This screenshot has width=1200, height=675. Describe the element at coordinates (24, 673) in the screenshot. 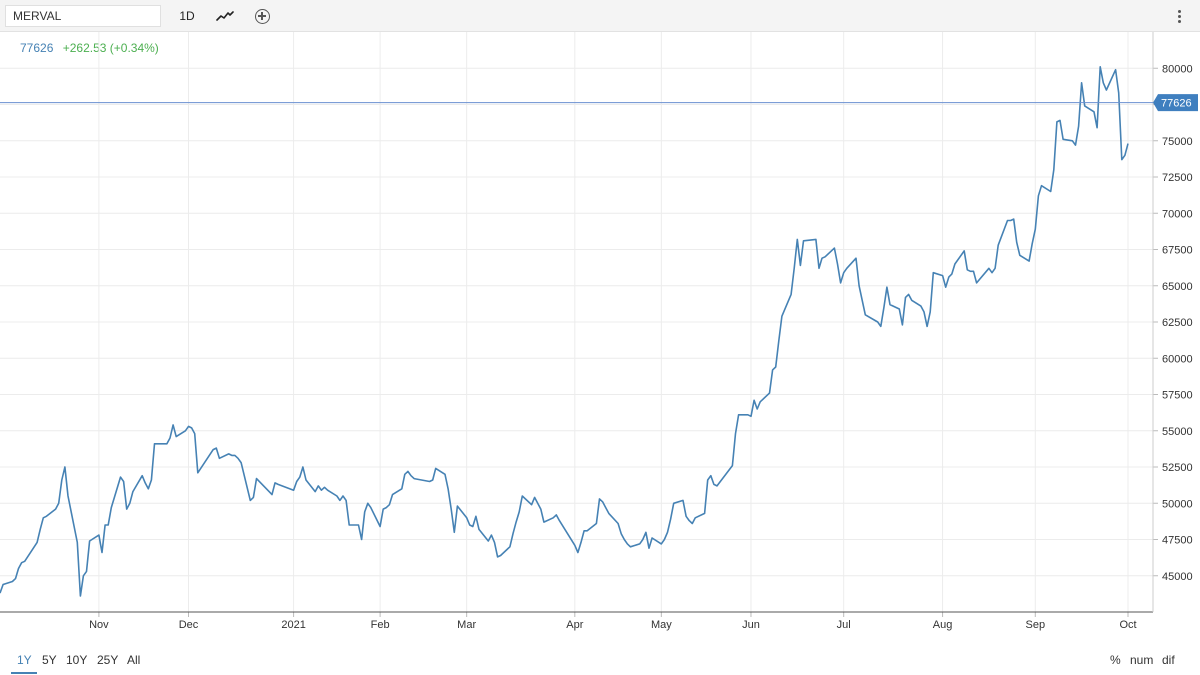

I see `range-selected-indicator` at that location.